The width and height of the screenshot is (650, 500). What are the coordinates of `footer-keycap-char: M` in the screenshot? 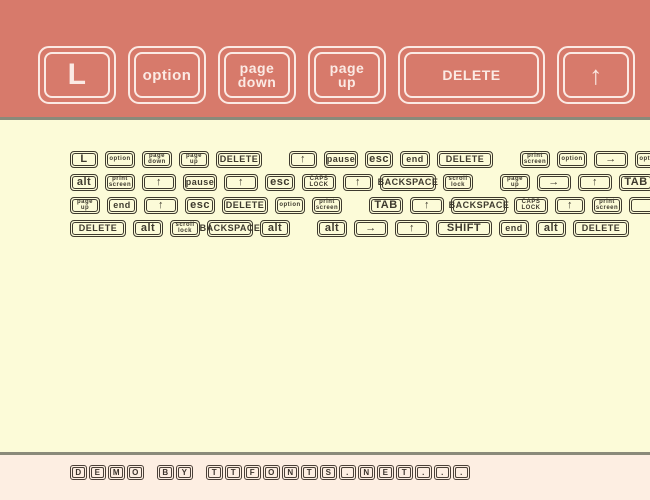 It's located at (116, 472).